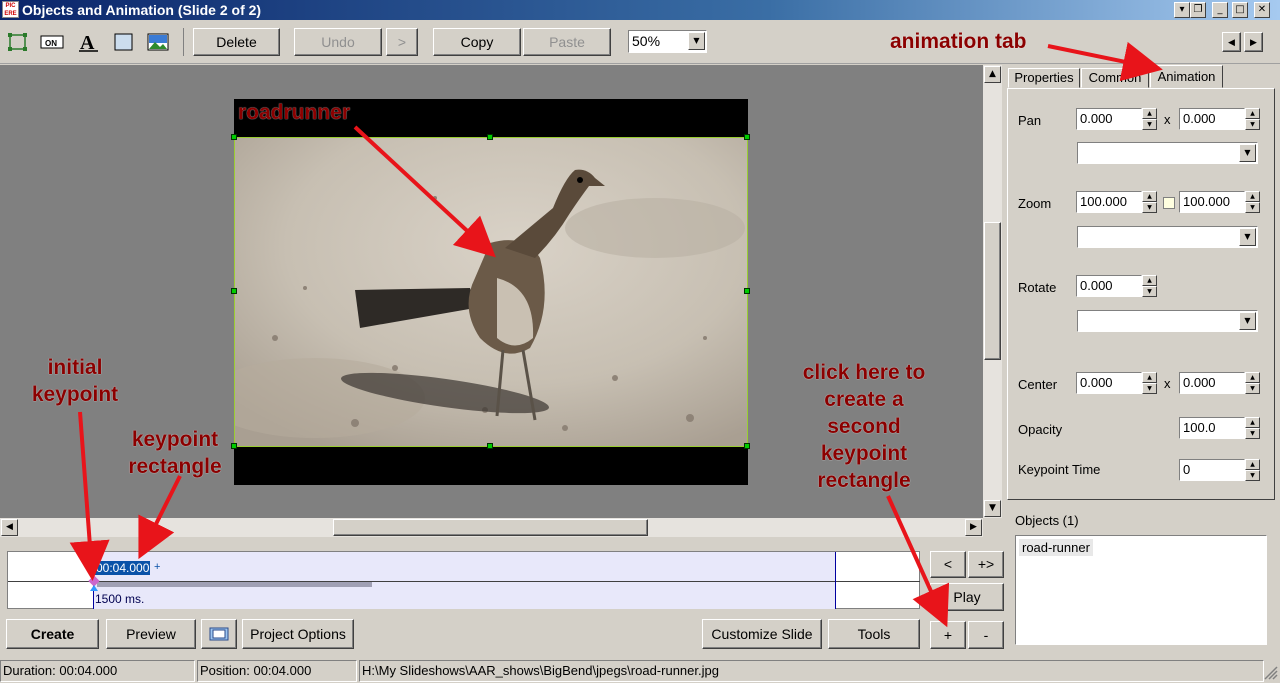 This screenshot has width=1280, height=683. What do you see at coordinates (1253, 42) in the screenshot?
I see `next-slide-icon: ▶` at bounding box center [1253, 42].